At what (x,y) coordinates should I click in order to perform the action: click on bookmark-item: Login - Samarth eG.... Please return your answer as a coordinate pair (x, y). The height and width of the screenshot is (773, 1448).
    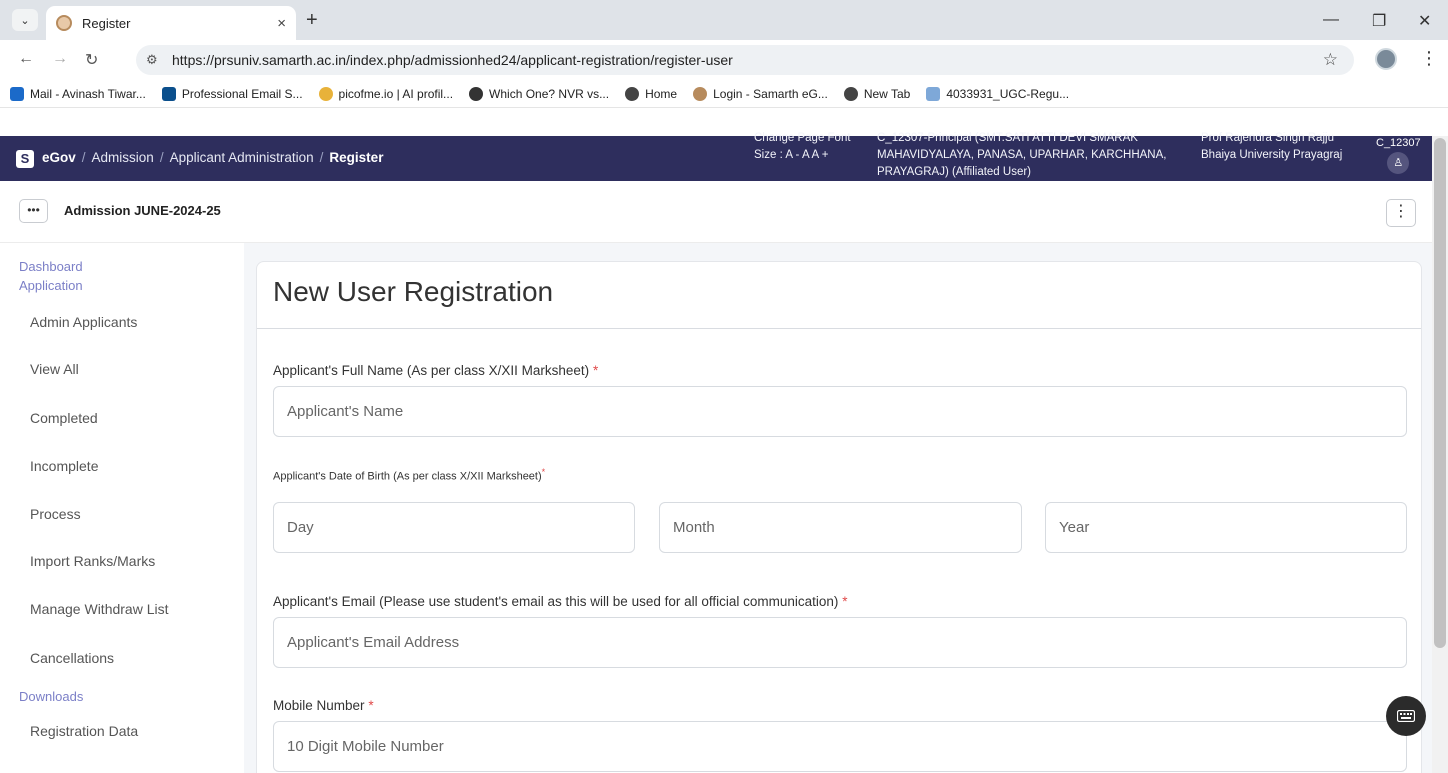
    Looking at the image, I should click on (760, 93).